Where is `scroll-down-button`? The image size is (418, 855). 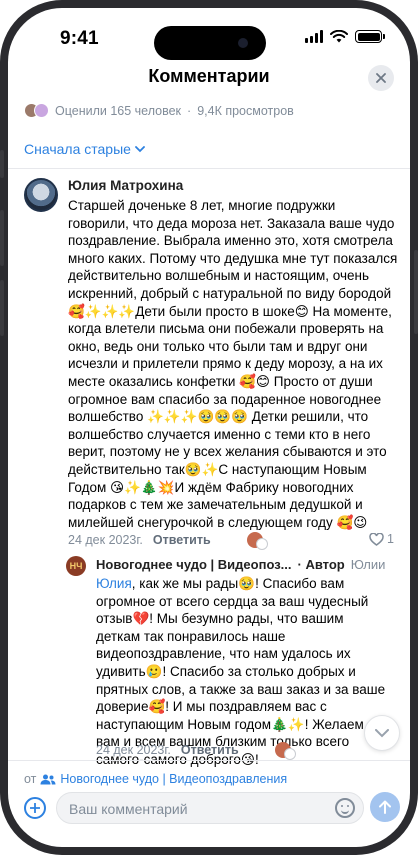 scroll-down-button is located at coordinates (382, 733).